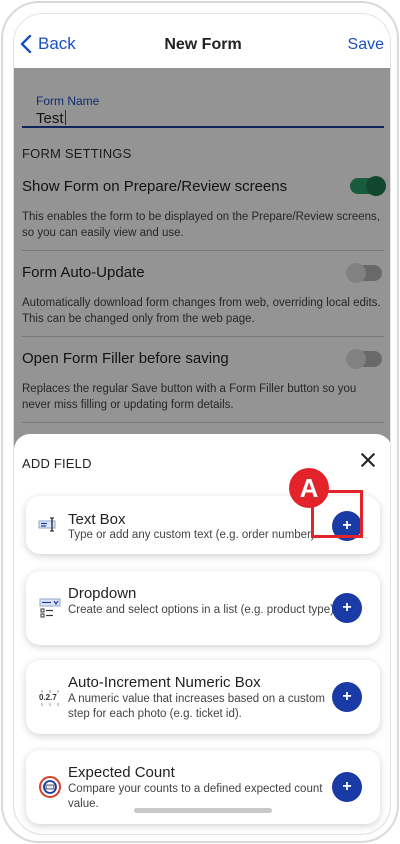 This screenshot has height=844, width=400. I want to click on text-box-icon, so click(47, 524).